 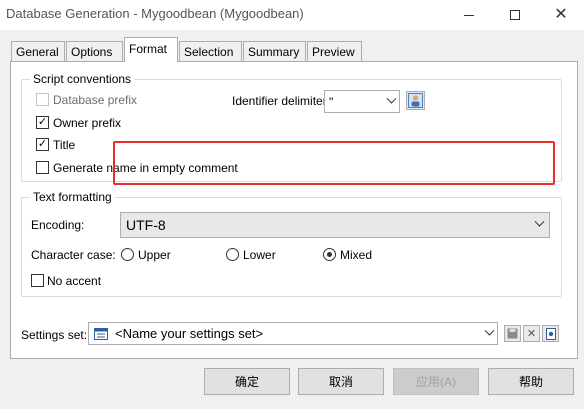 What do you see at coordinates (42, 99) in the screenshot?
I see `database-prefix-checkbox` at bounding box center [42, 99].